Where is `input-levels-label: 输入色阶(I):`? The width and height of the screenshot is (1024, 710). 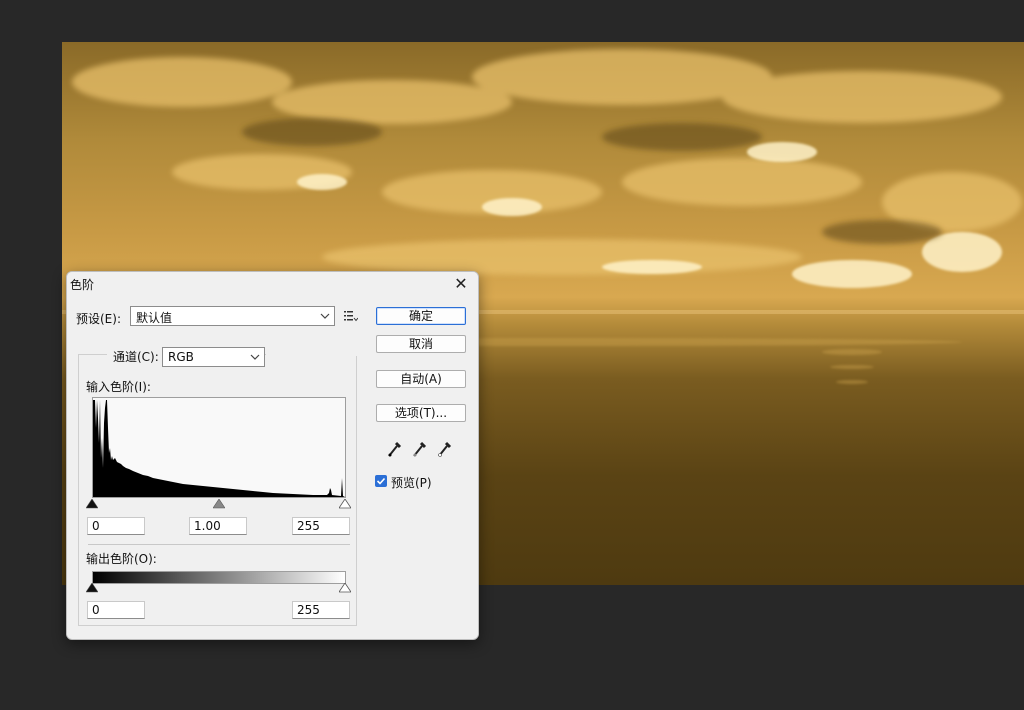
input-levels-label: 输入色阶(I): is located at coordinates (118, 387).